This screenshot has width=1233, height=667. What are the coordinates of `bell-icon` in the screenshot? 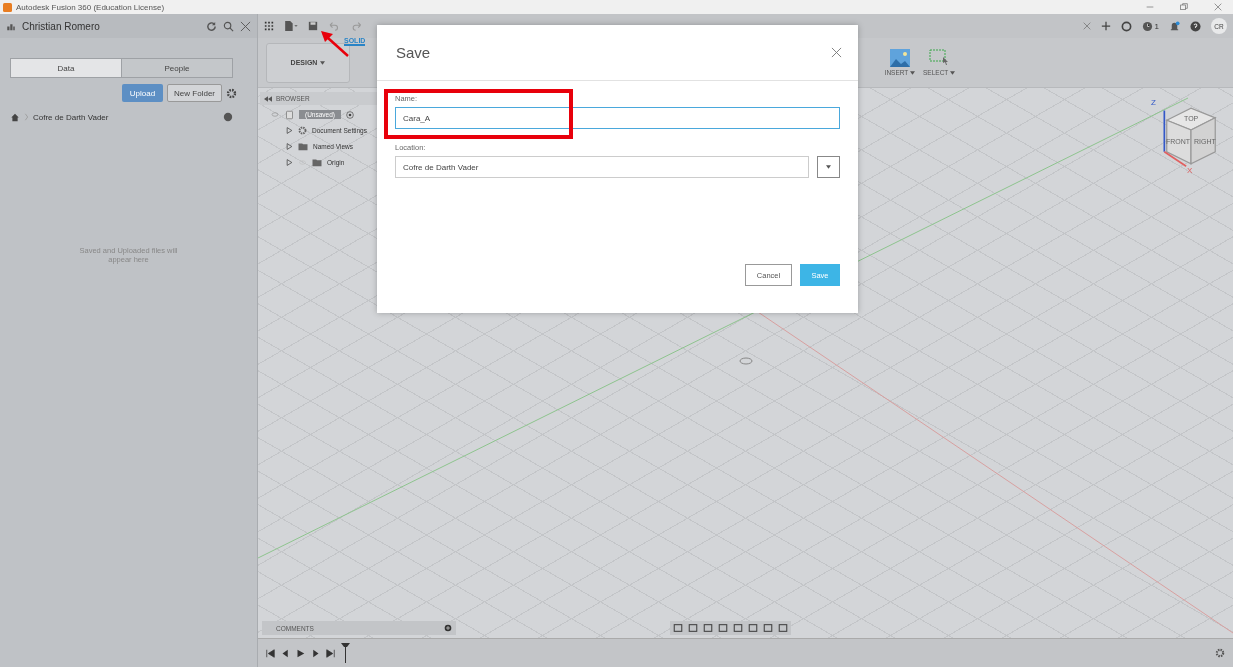 It's located at (1174, 26).